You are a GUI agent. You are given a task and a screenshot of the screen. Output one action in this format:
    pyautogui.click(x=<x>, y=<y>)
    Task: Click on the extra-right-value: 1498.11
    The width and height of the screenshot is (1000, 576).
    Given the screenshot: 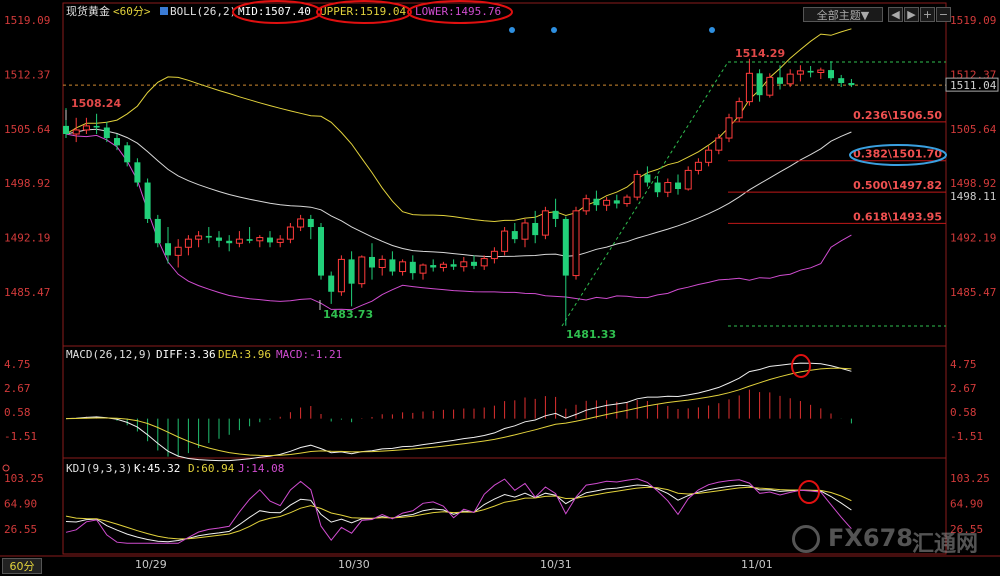 What is the action you would take?
    pyautogui.click(x=973, y=196)
    